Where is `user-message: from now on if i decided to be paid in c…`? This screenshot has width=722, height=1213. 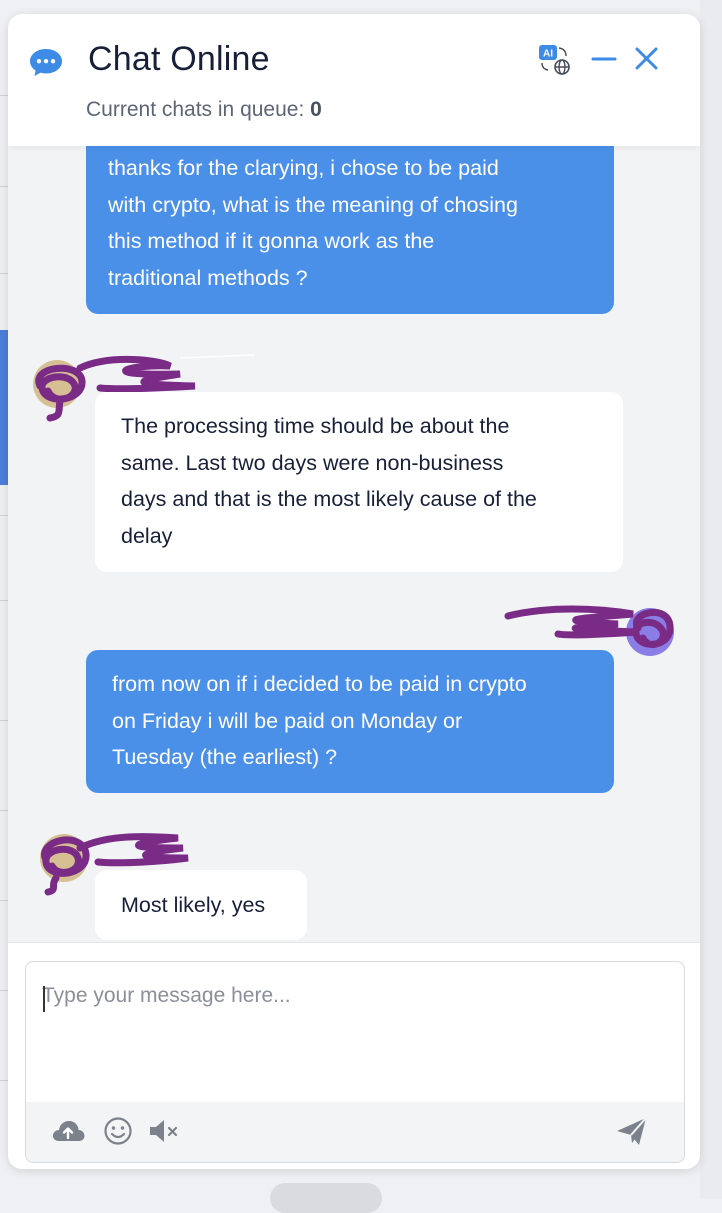 user-message: from now on if i decided to be paid in c… is located at coordinates (350, 721).